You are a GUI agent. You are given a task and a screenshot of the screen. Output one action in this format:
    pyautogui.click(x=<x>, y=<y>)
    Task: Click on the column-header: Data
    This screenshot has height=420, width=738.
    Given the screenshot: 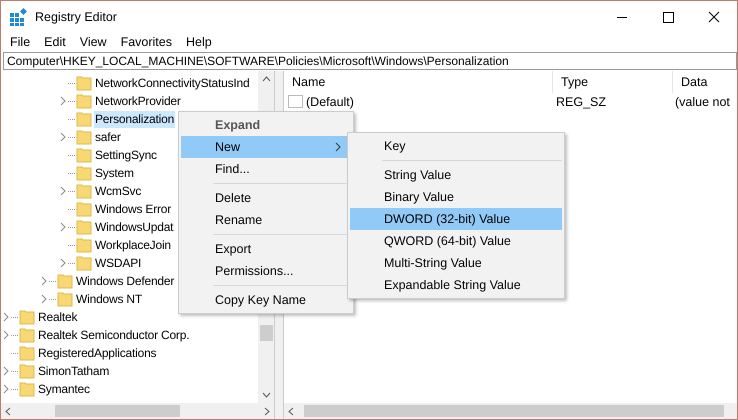 What is the action you would take?
    pyautogui.click(x=705, y=82)
    